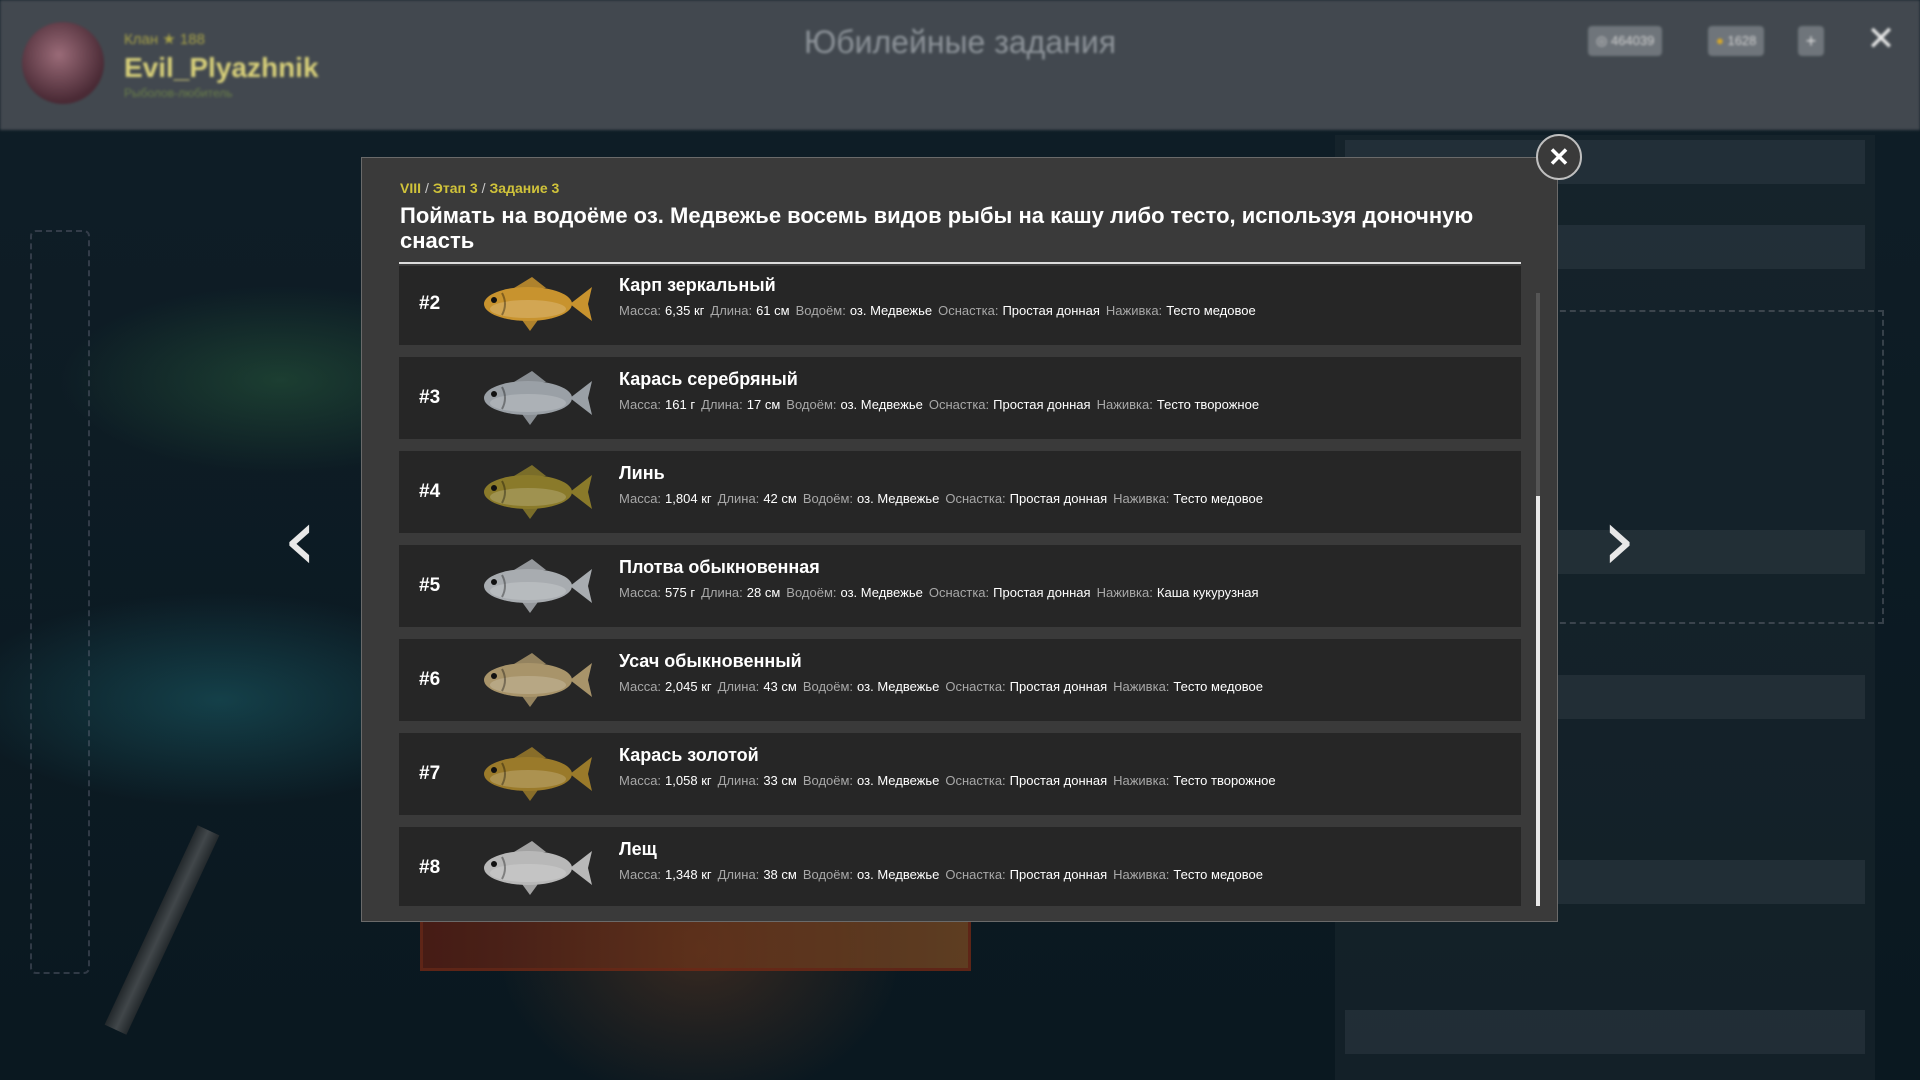 This screenshot has height=1080, width=1920. Describe the element at coordinates (538, 868) in the screenshot. I see `bream-fish-icon` at that location.